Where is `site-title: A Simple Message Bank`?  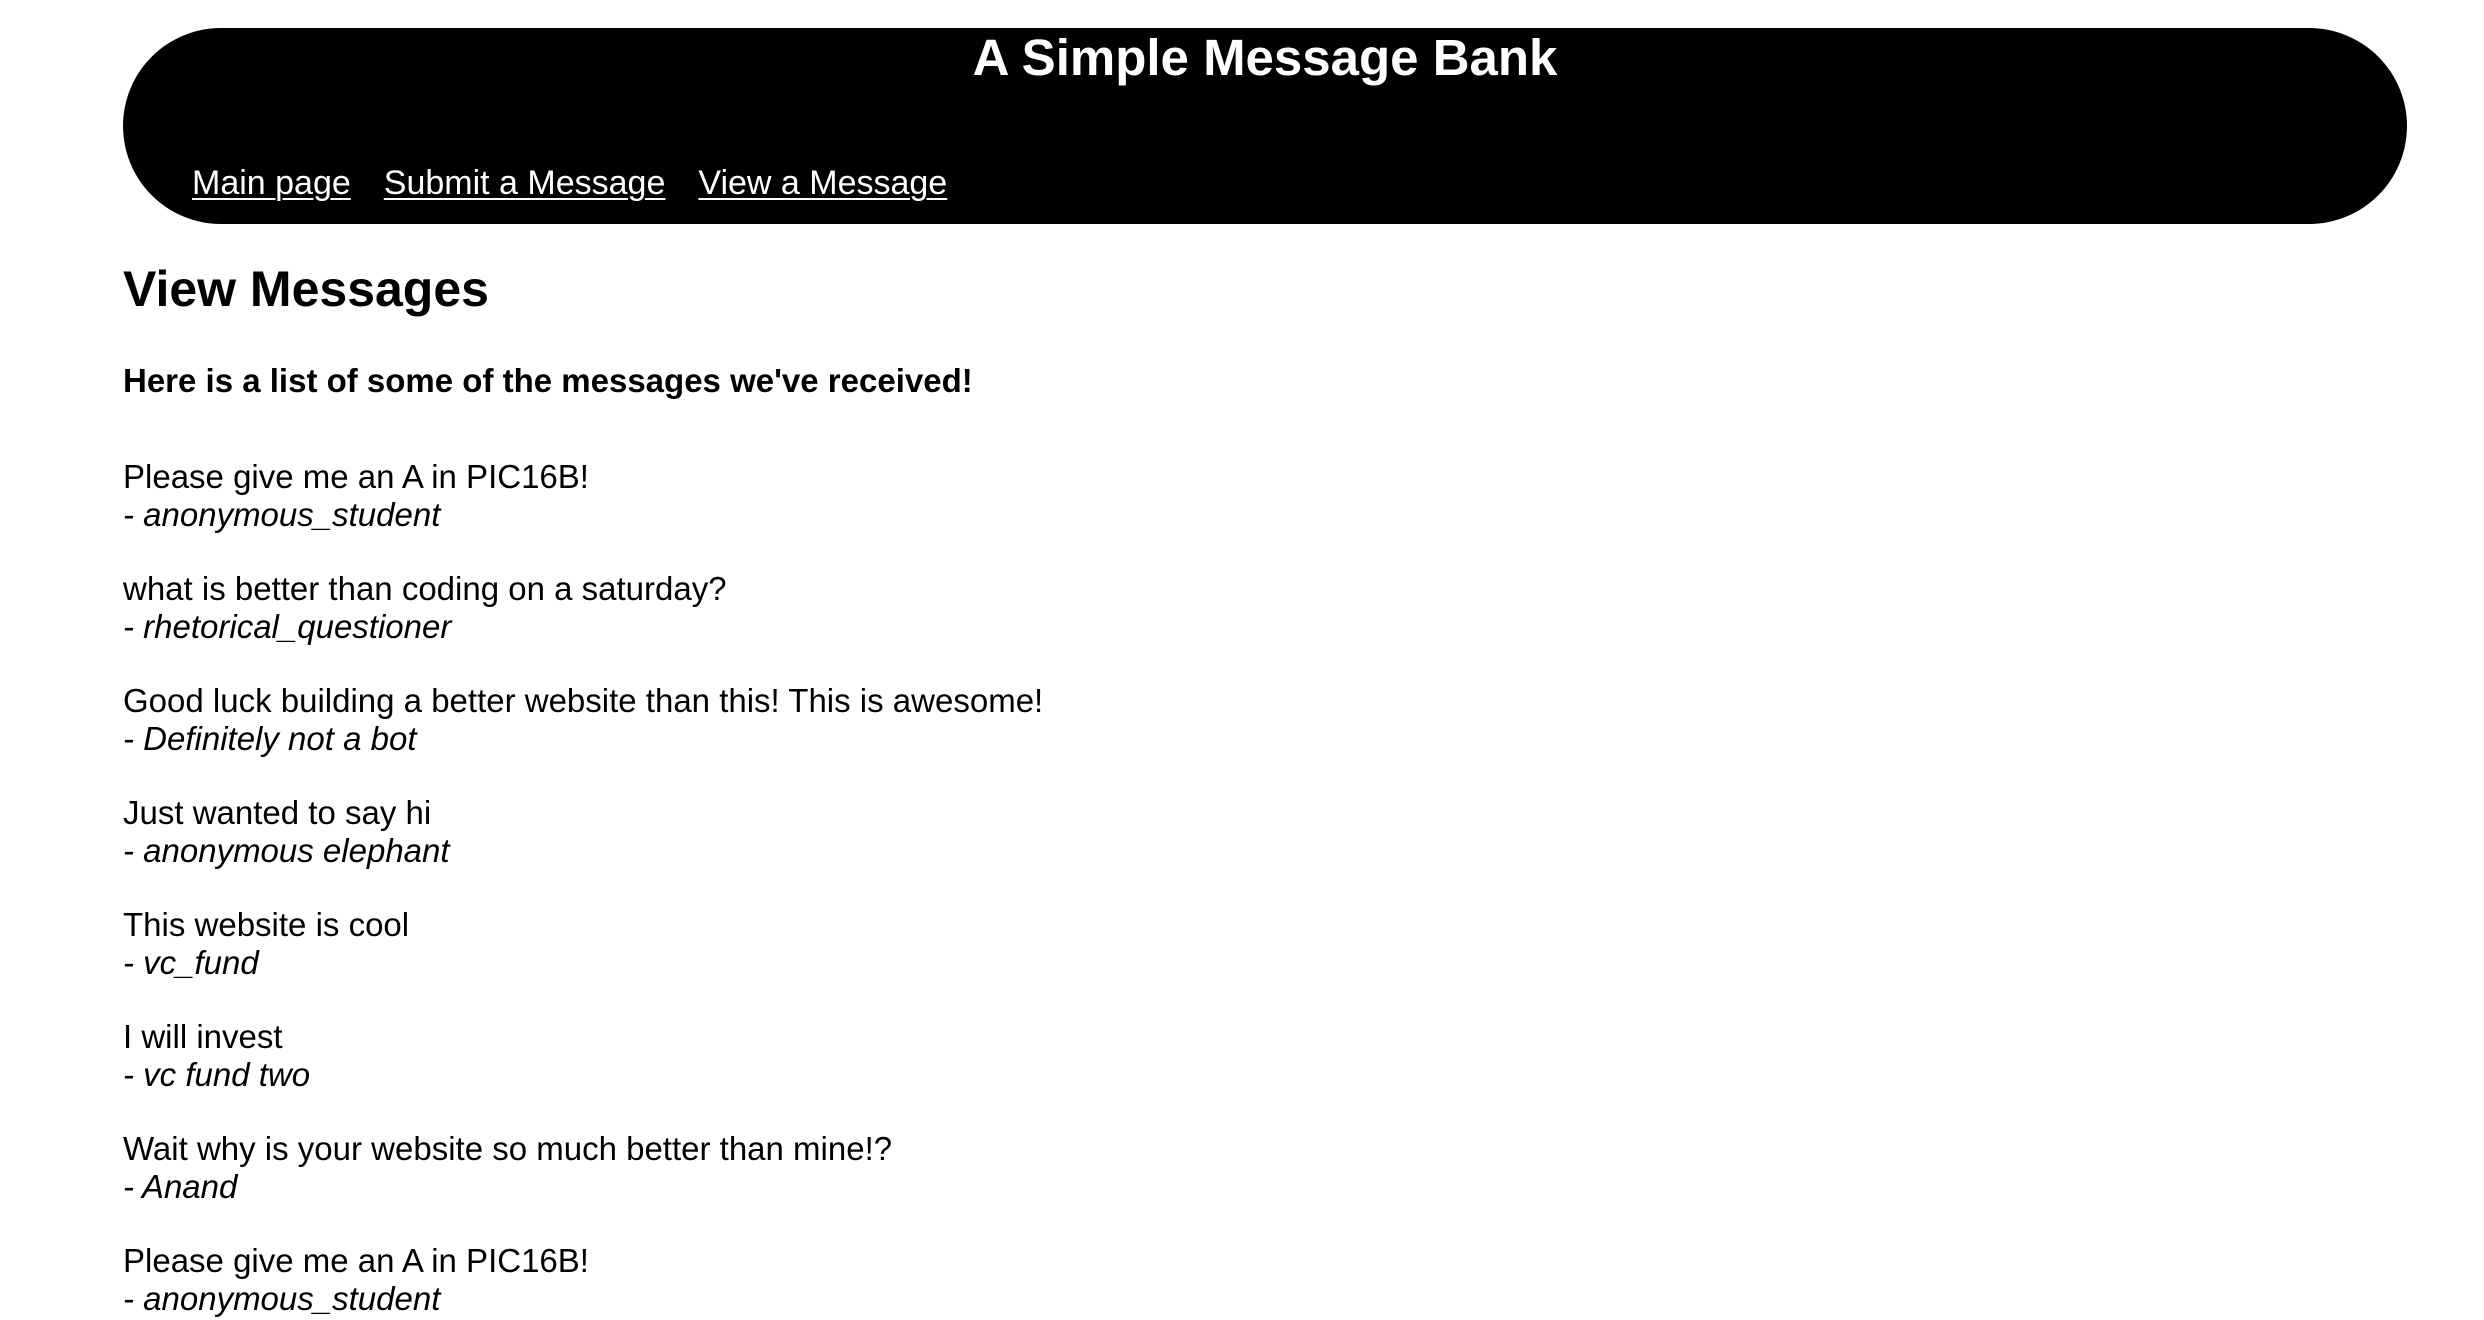 site-title: A Simple Message Bank is located at coordinates (1265, 57).